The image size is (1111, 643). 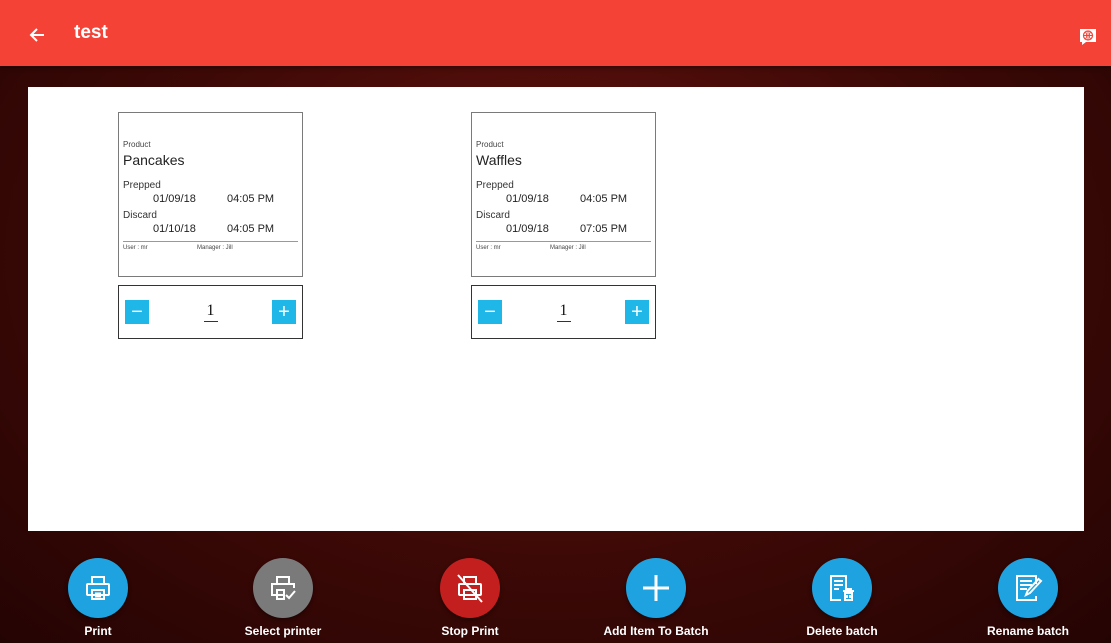 I want to click on select-printer-circle, so click(x=283, y=588).